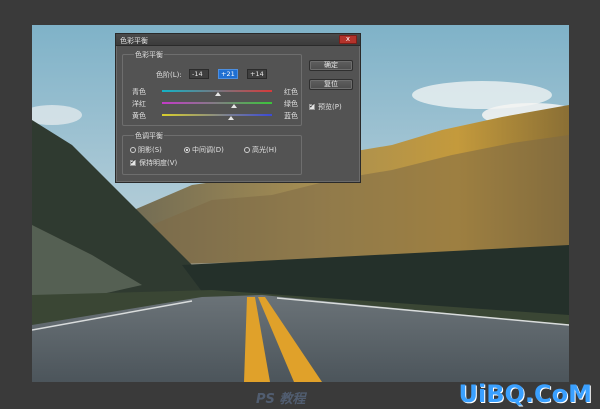 Image resolution: width=600 pixels, height=409 pixels. Describe the element at coordinates (291, 104) in the screenshot. I see `green-label: 绿色` at that location.